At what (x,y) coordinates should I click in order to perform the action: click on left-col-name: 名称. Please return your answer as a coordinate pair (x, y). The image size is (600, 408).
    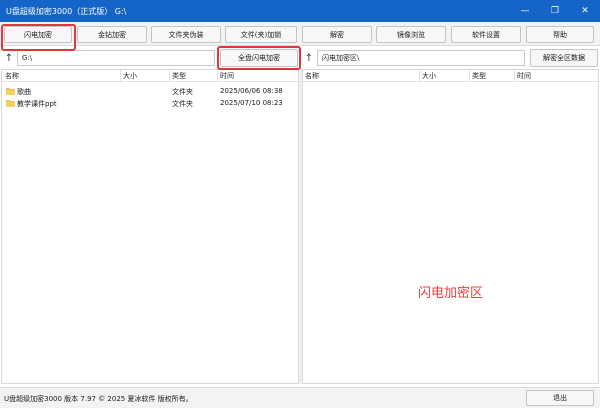
    Looking at the image, I should click on (12, 76).